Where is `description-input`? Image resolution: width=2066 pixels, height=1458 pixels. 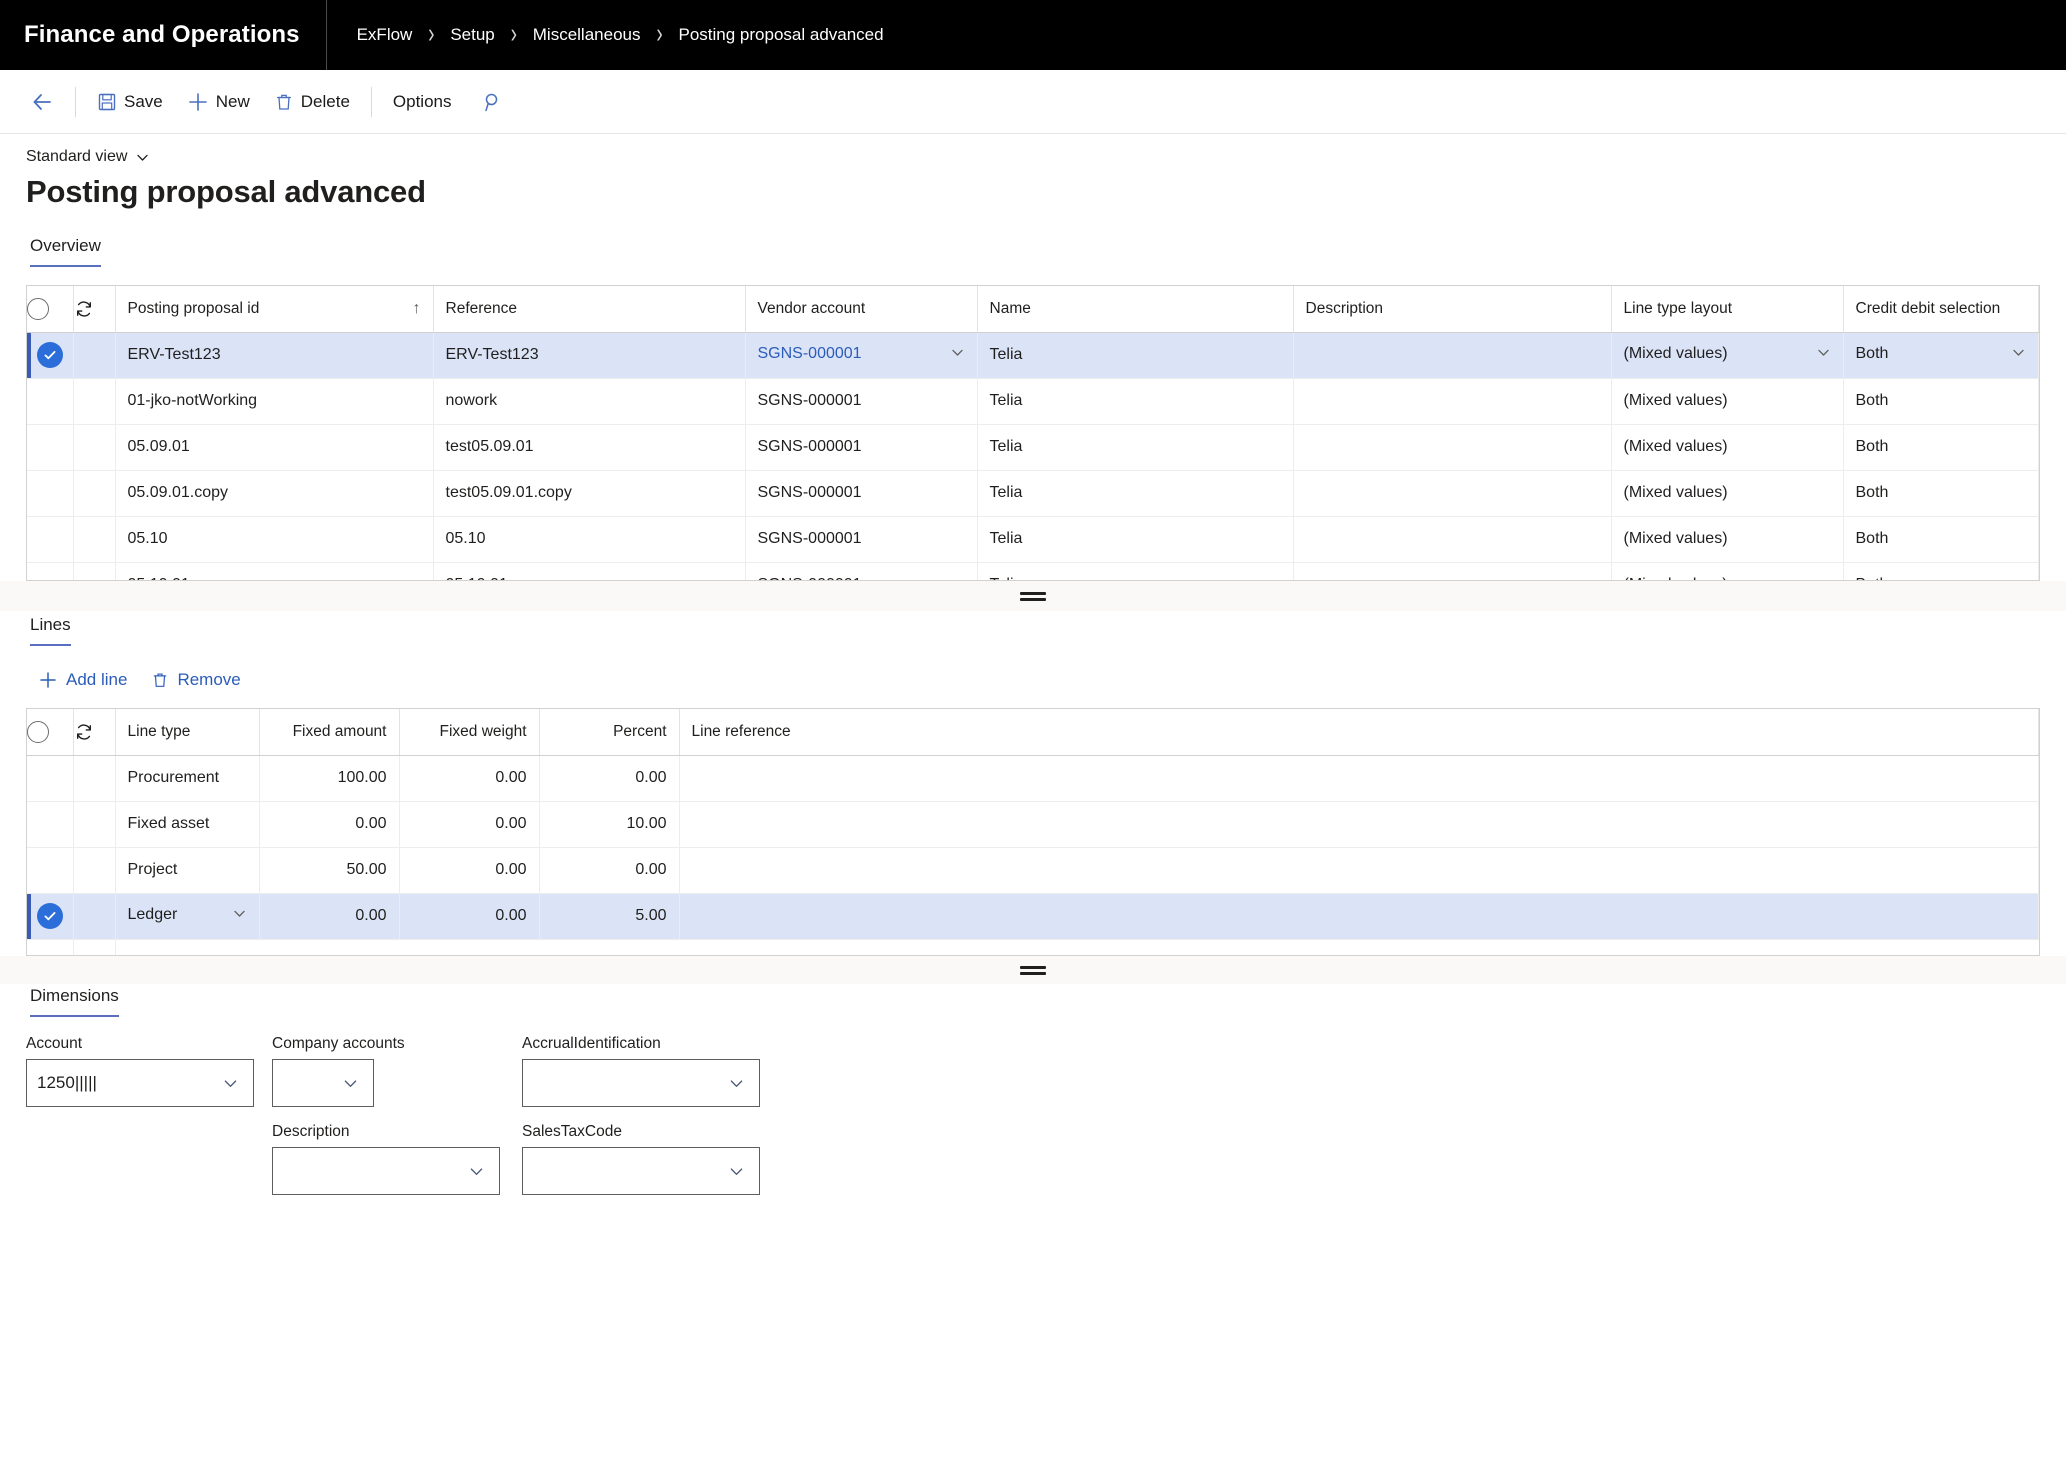
description-input is located at coordinates (386, 1171).